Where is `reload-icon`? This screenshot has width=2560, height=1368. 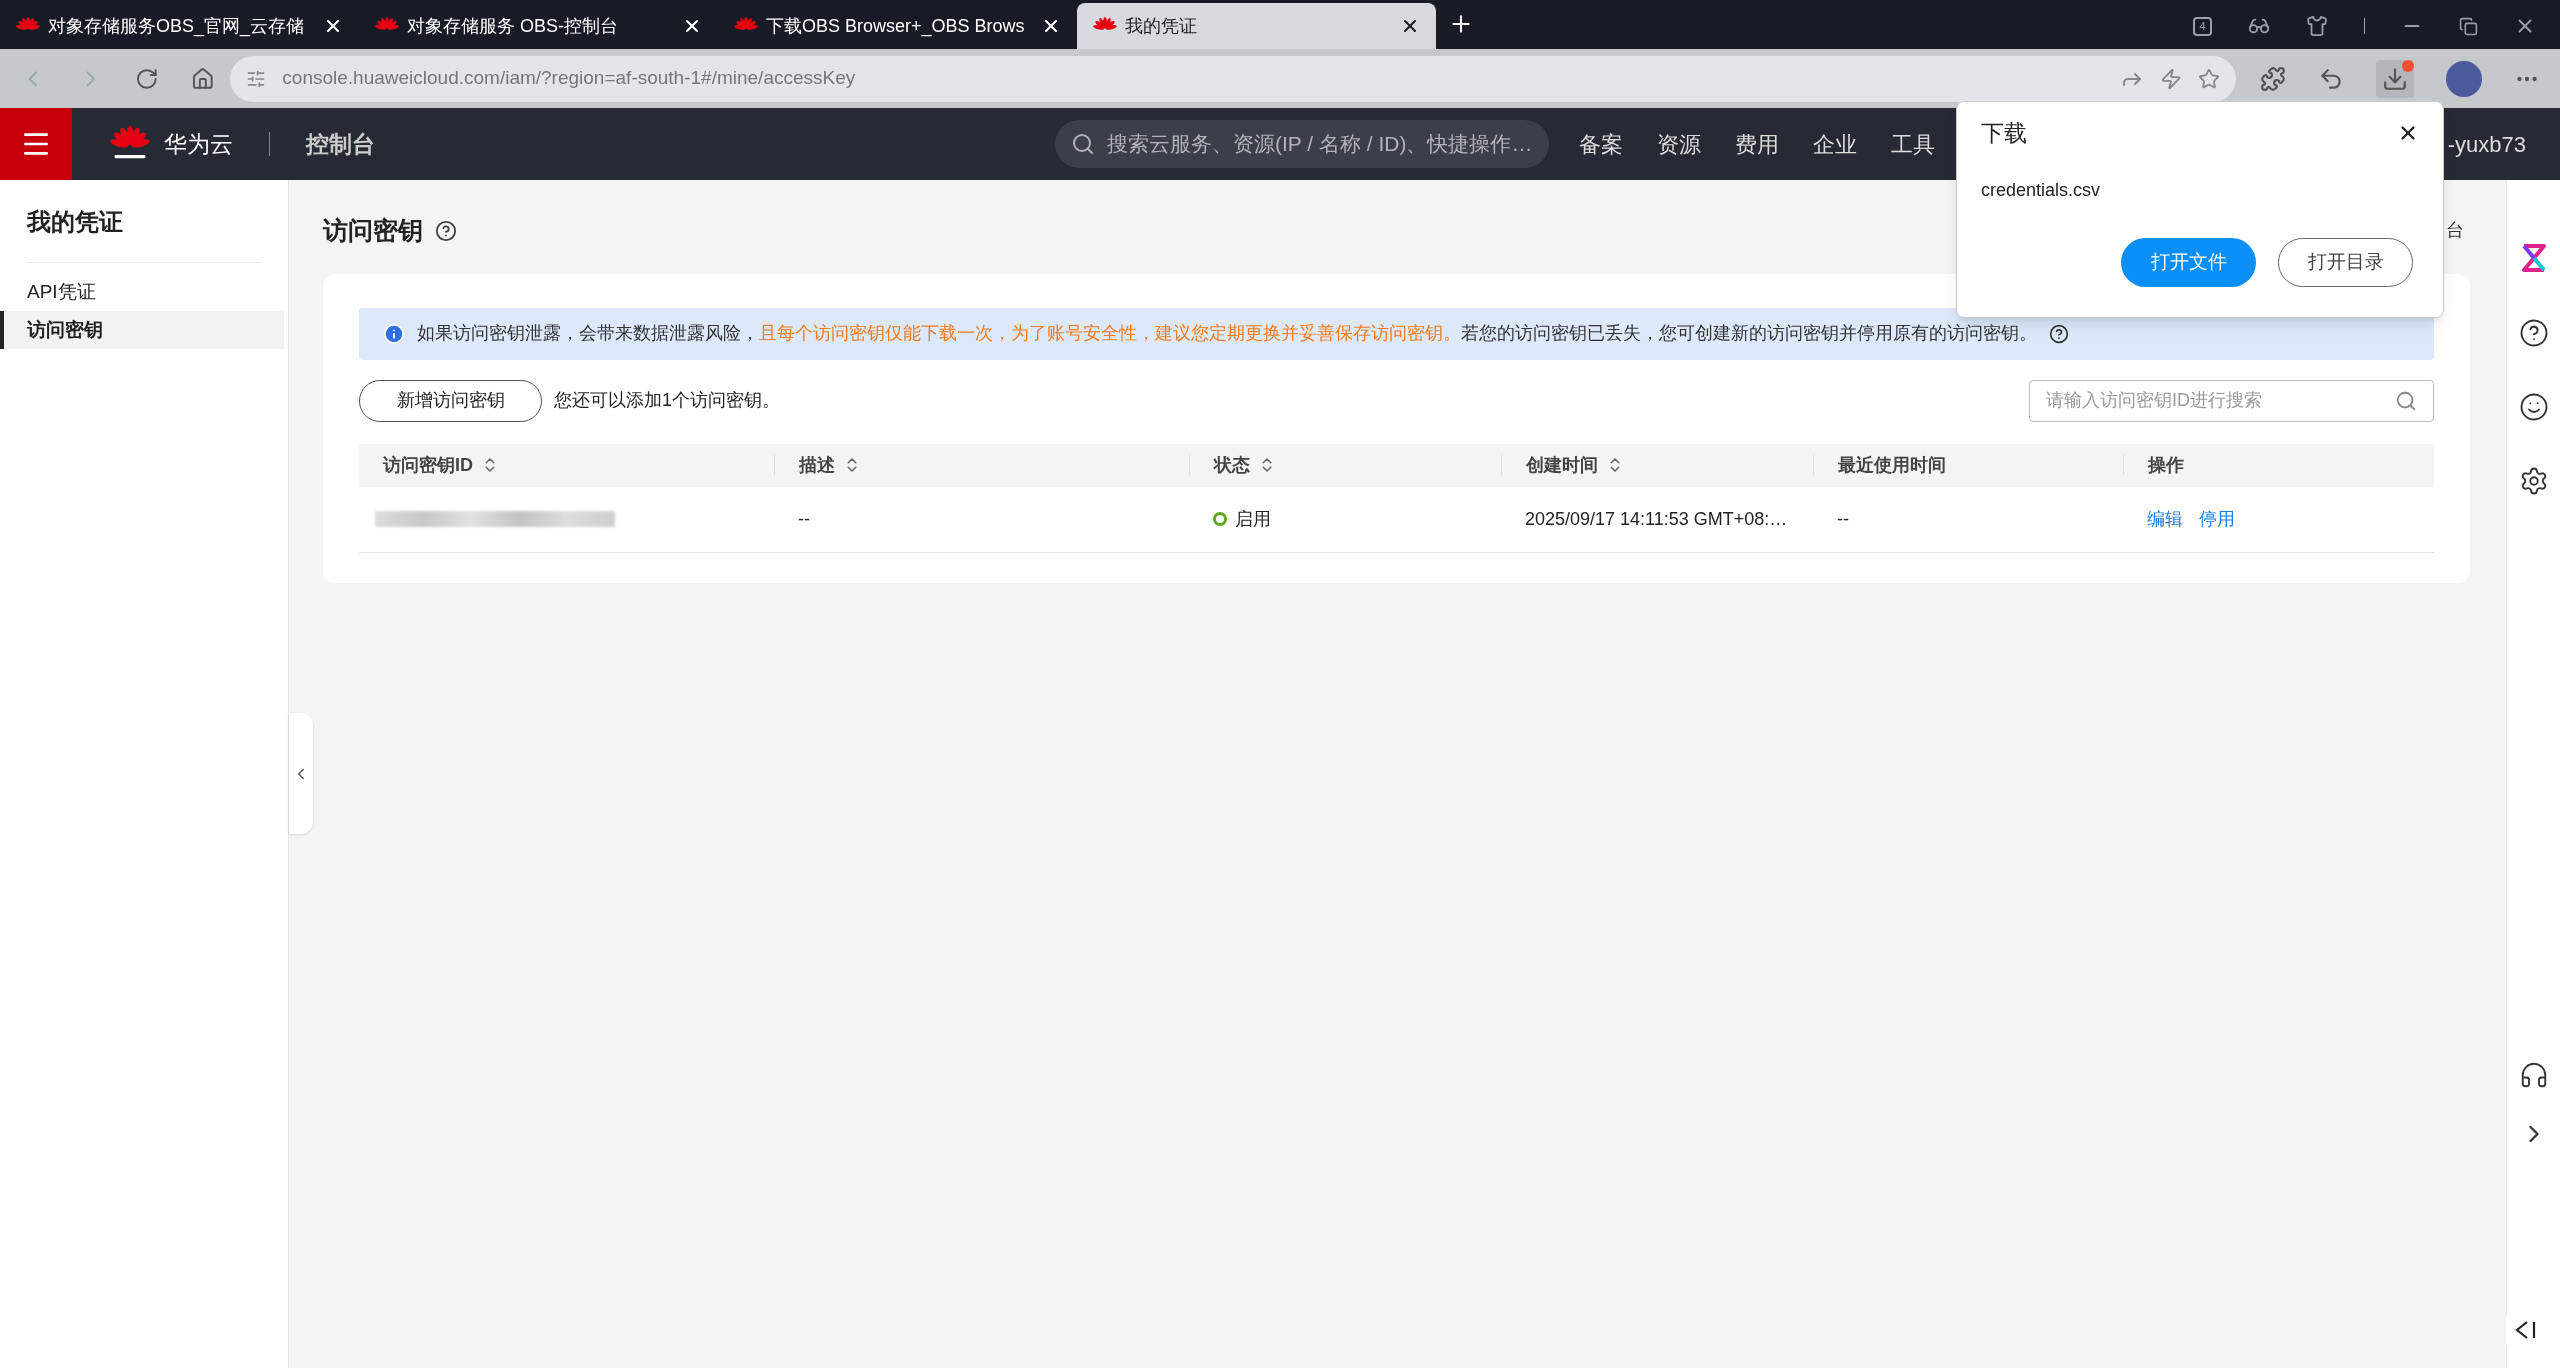 reload-icon is located at coordinates (147, 78).